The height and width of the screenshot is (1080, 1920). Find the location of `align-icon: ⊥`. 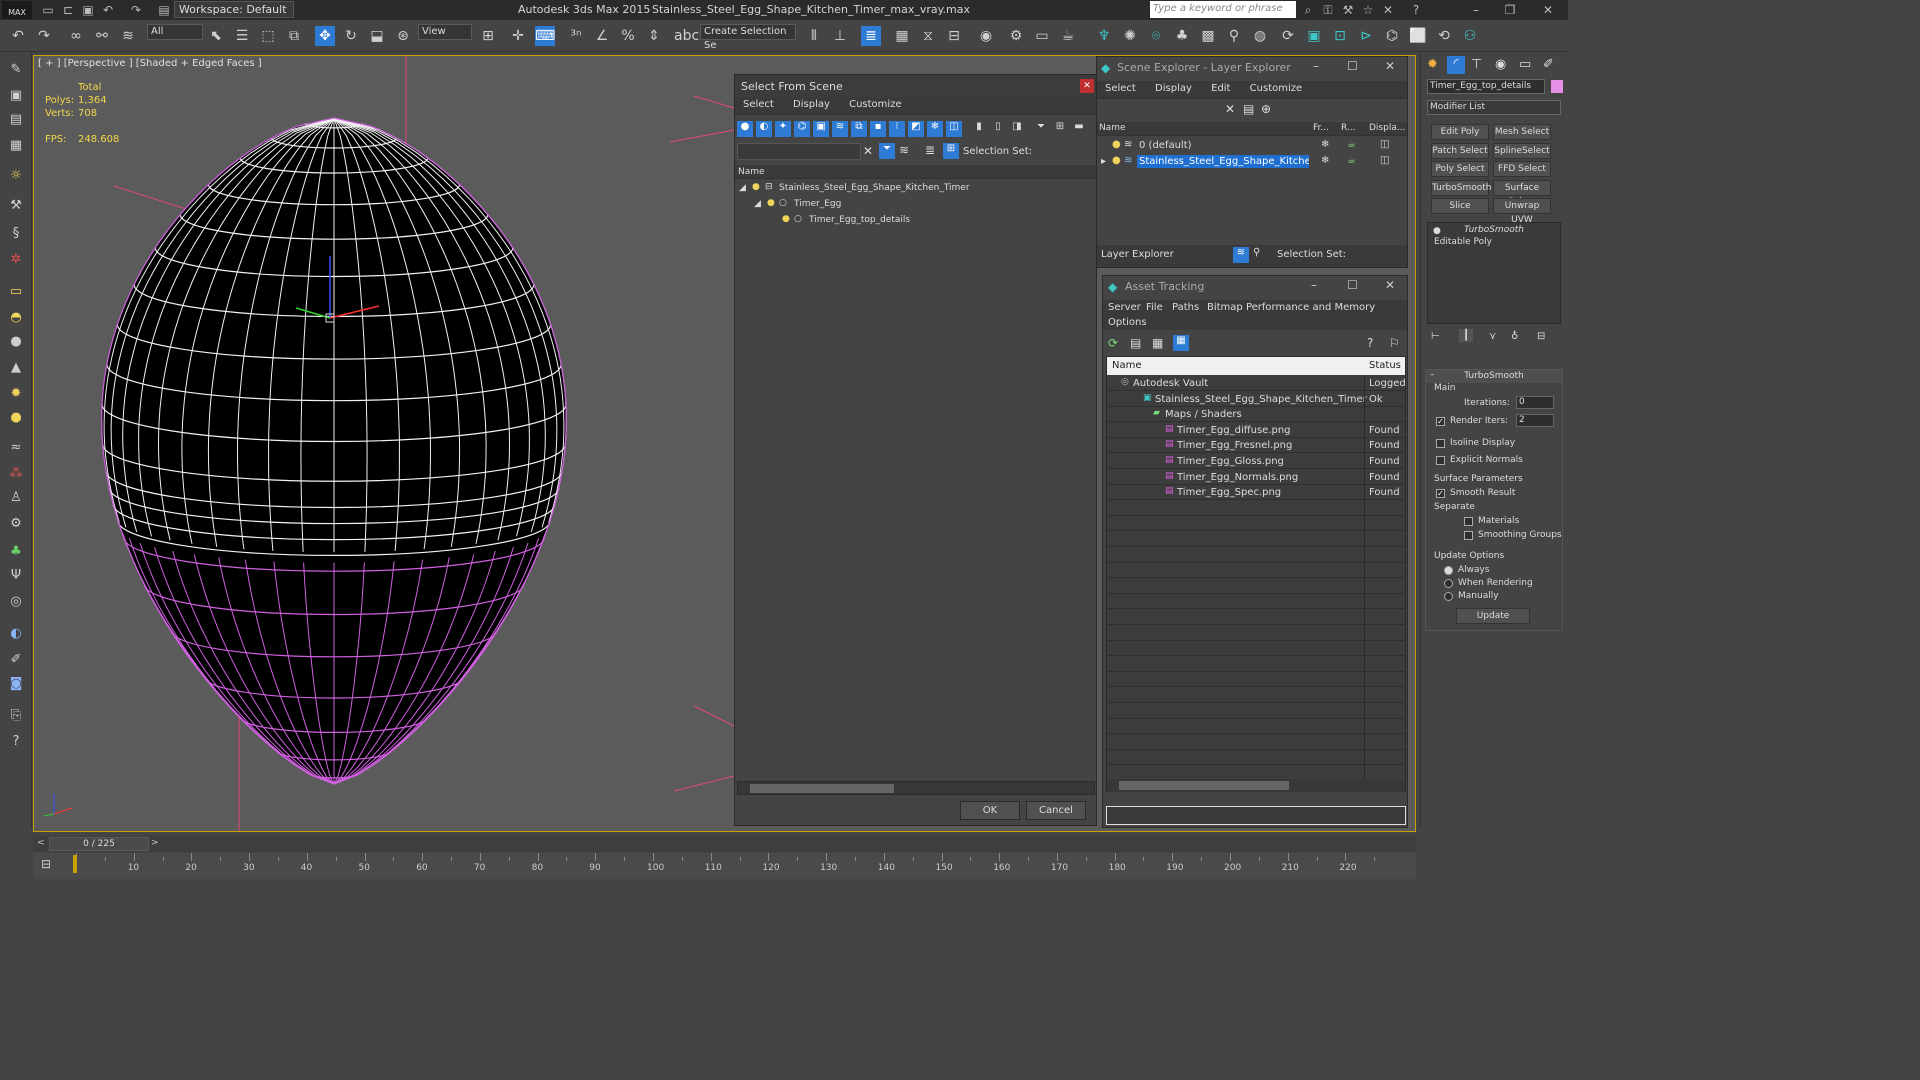

align-icon: ⊥ is located at coordinates (840, 36).